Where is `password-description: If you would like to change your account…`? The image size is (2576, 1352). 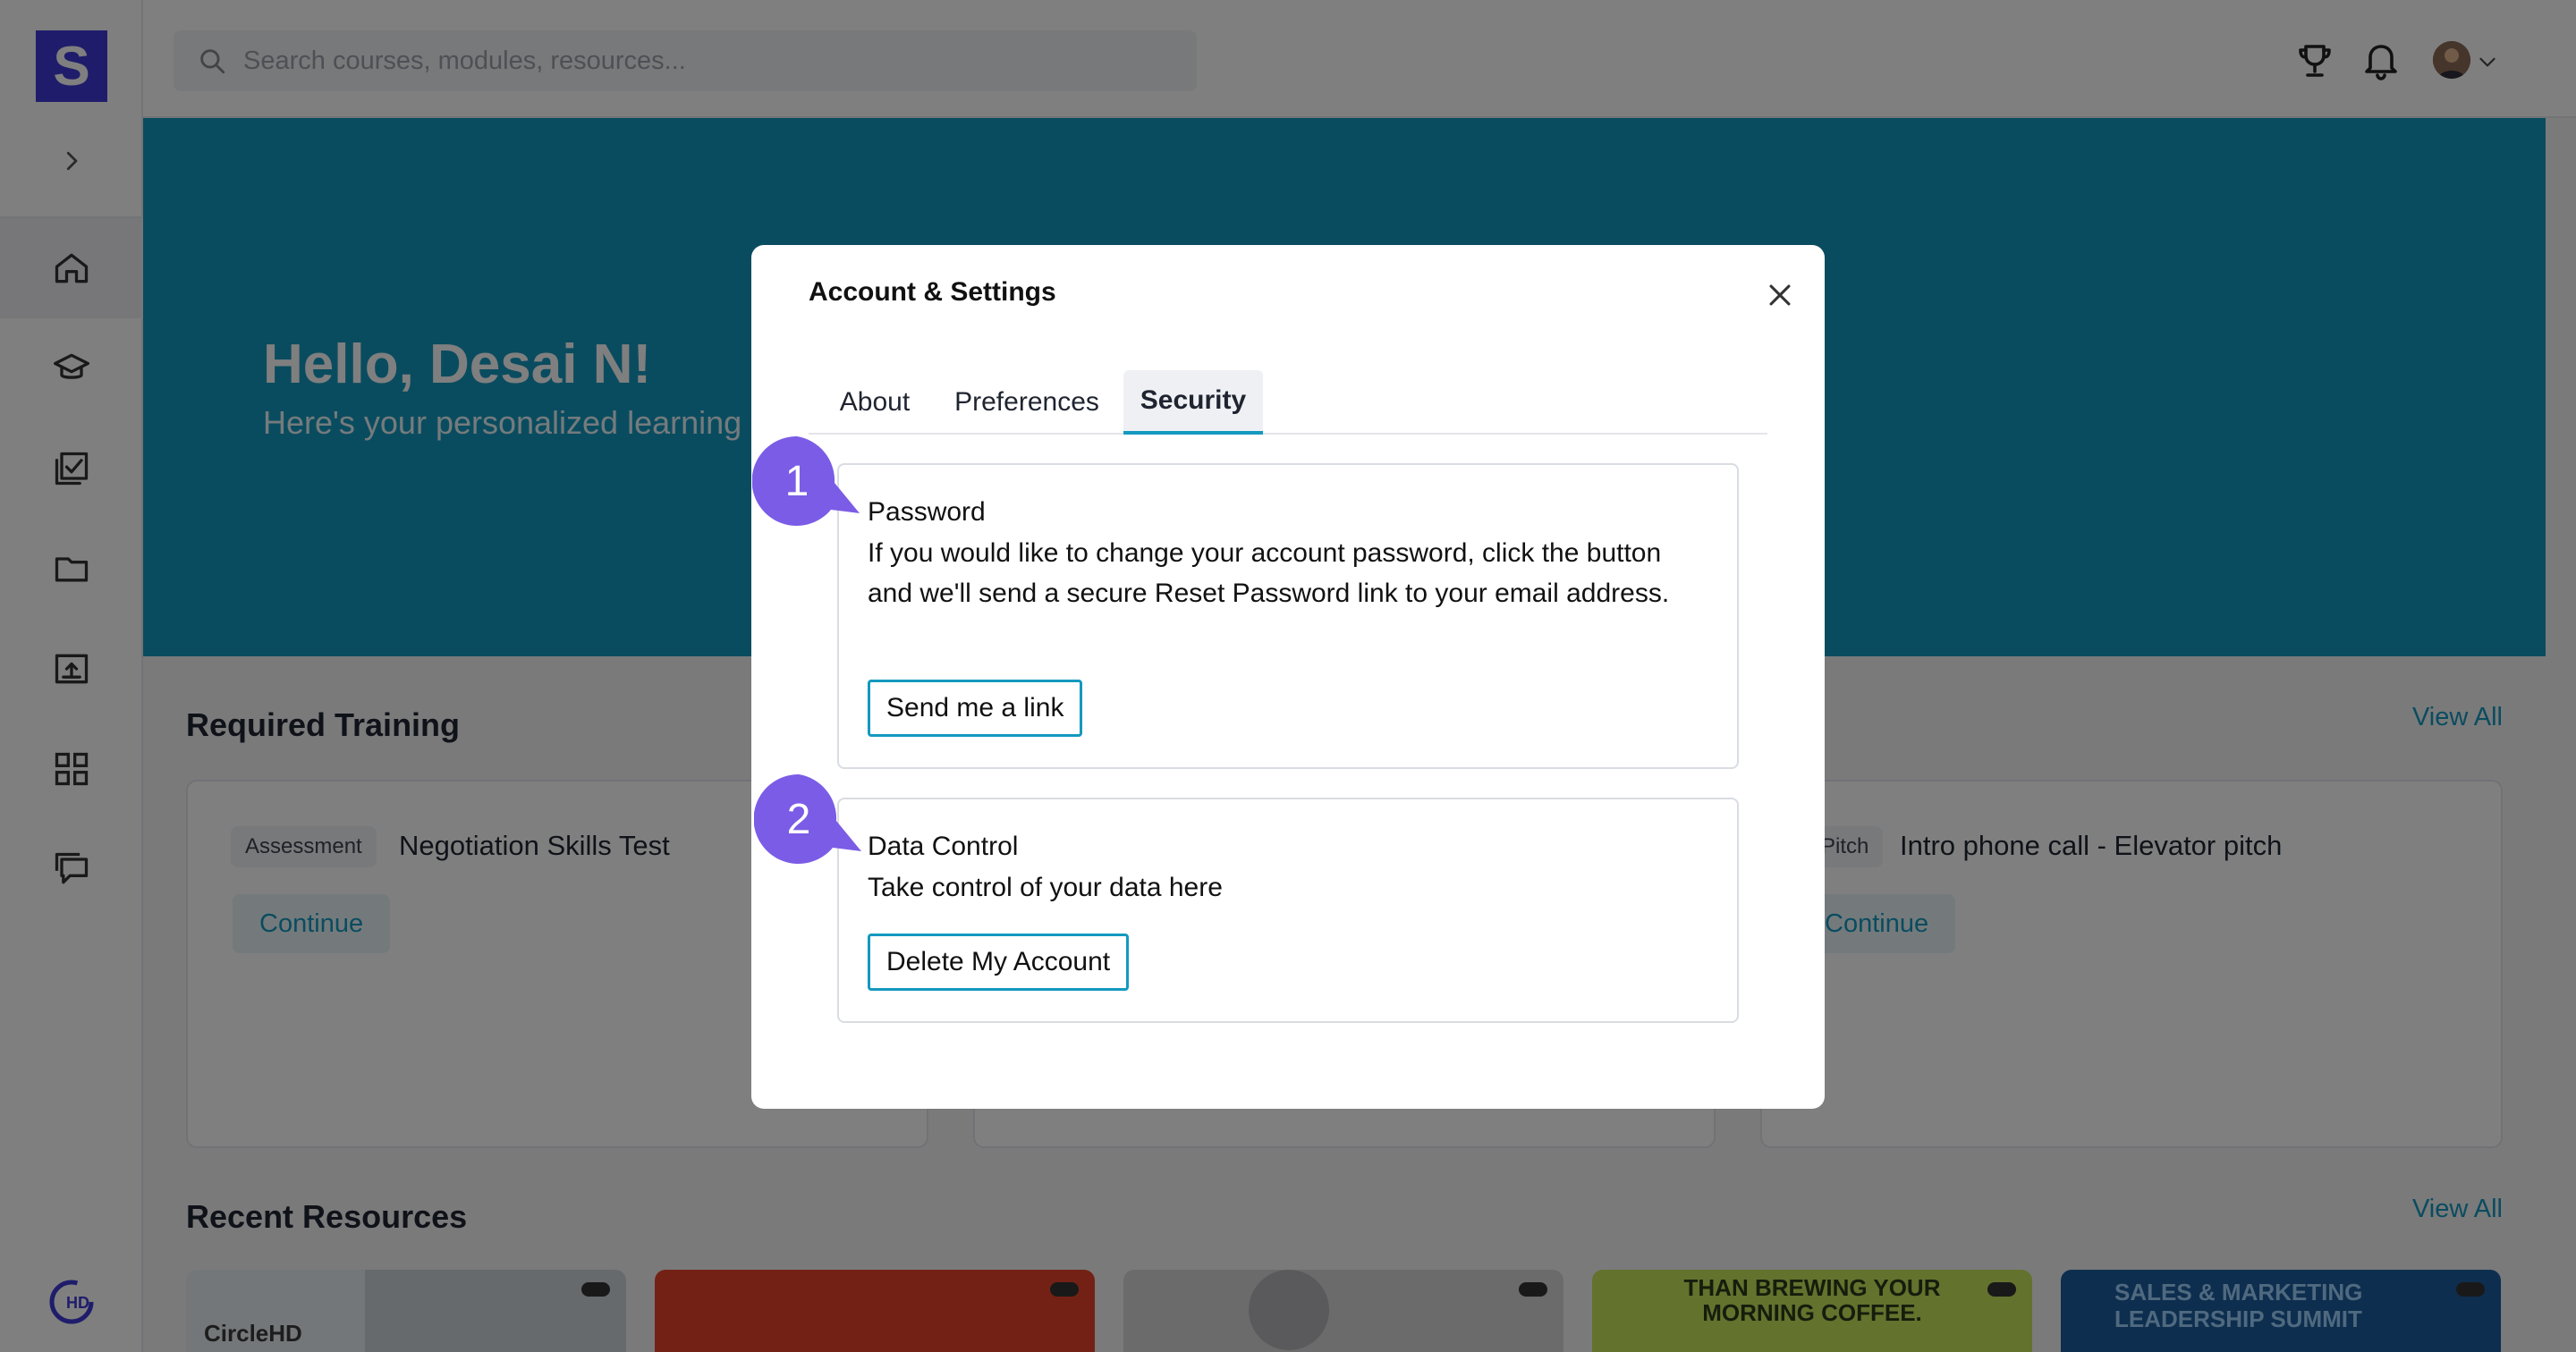 password-description: If you would like to change your account… is located at coordinates (1269, 573).